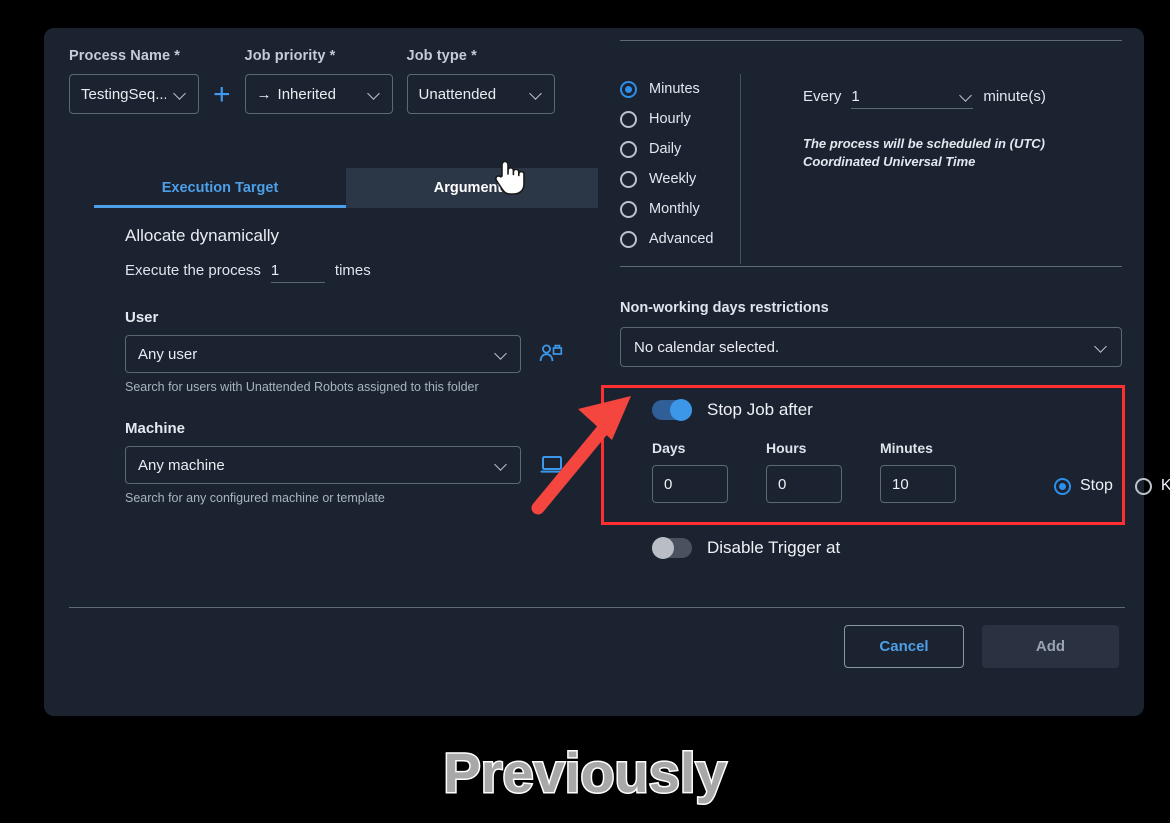  Describe the element at coordinates (323, 465) in the screenshot. I see `machine-select: Any machine` at that location.